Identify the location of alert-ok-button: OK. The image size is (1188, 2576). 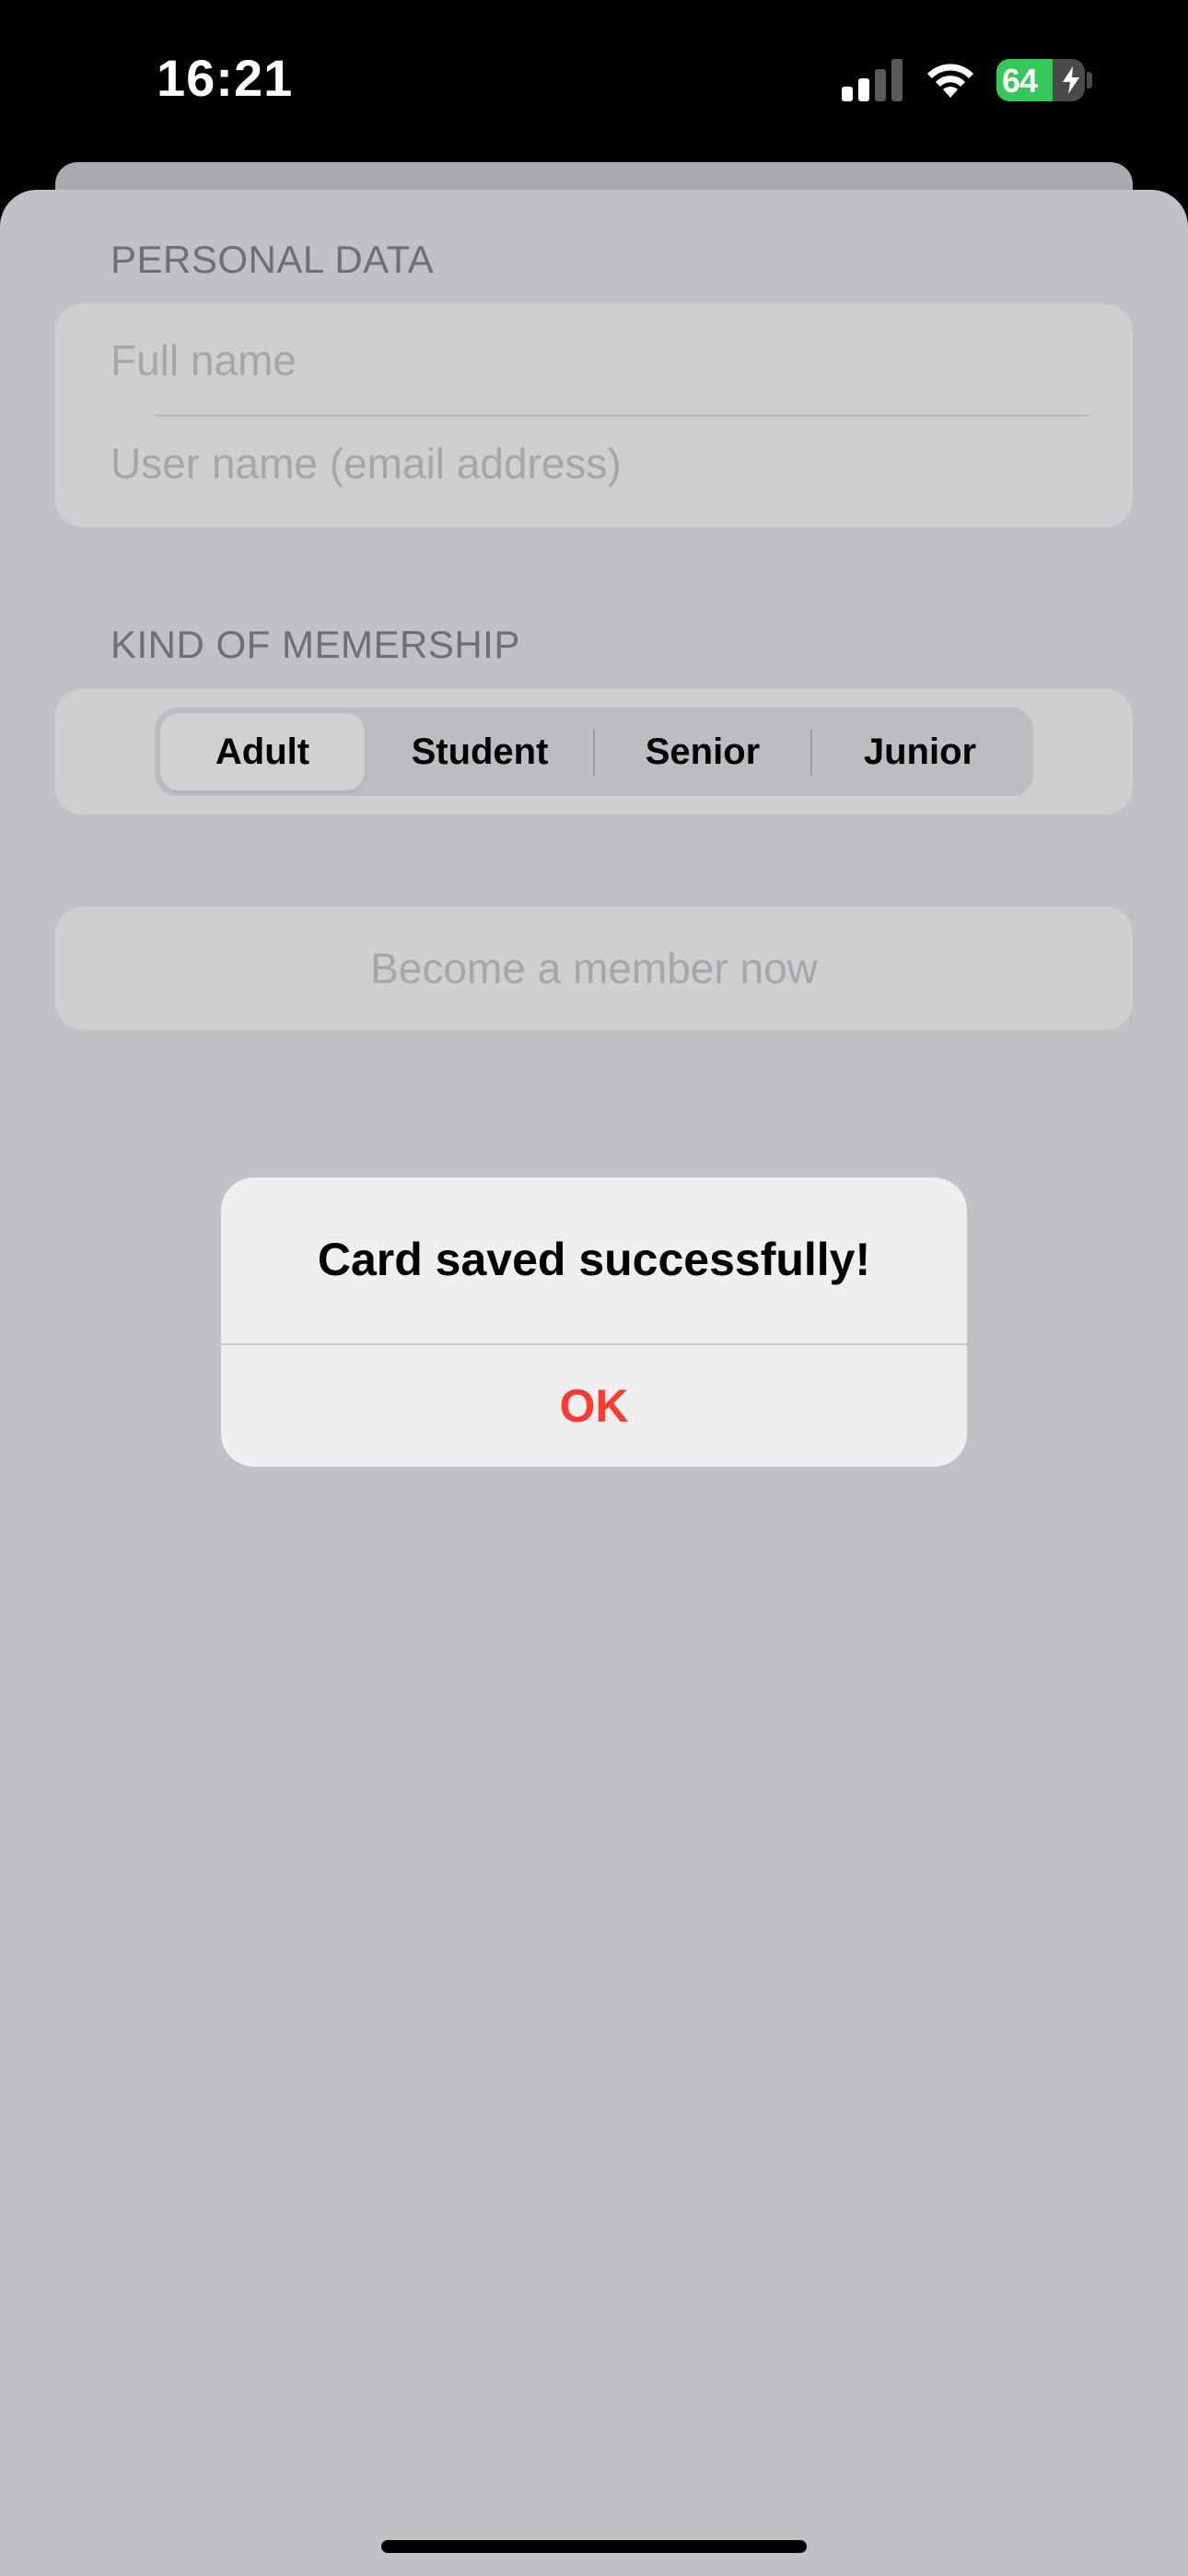
(594, 1406).